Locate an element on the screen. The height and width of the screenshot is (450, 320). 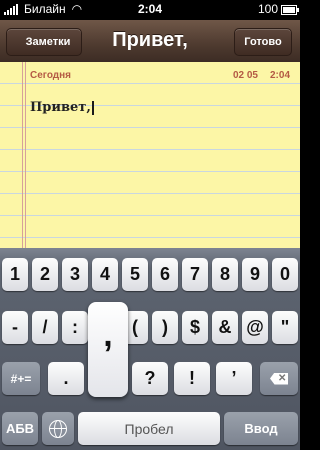
key-close-paren: ) is located at coordinates (165, 327).